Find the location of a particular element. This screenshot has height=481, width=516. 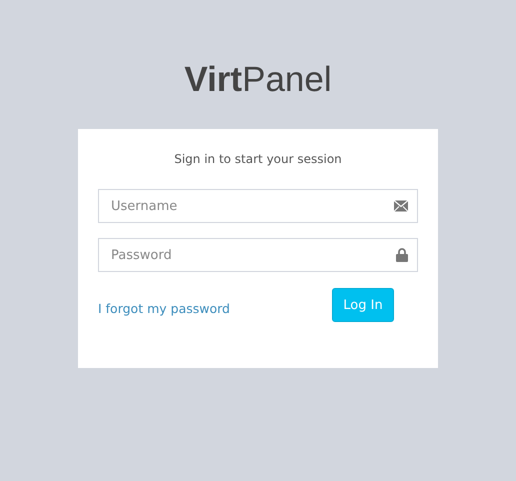

input-field: Password is located at coordinates (258, 255).